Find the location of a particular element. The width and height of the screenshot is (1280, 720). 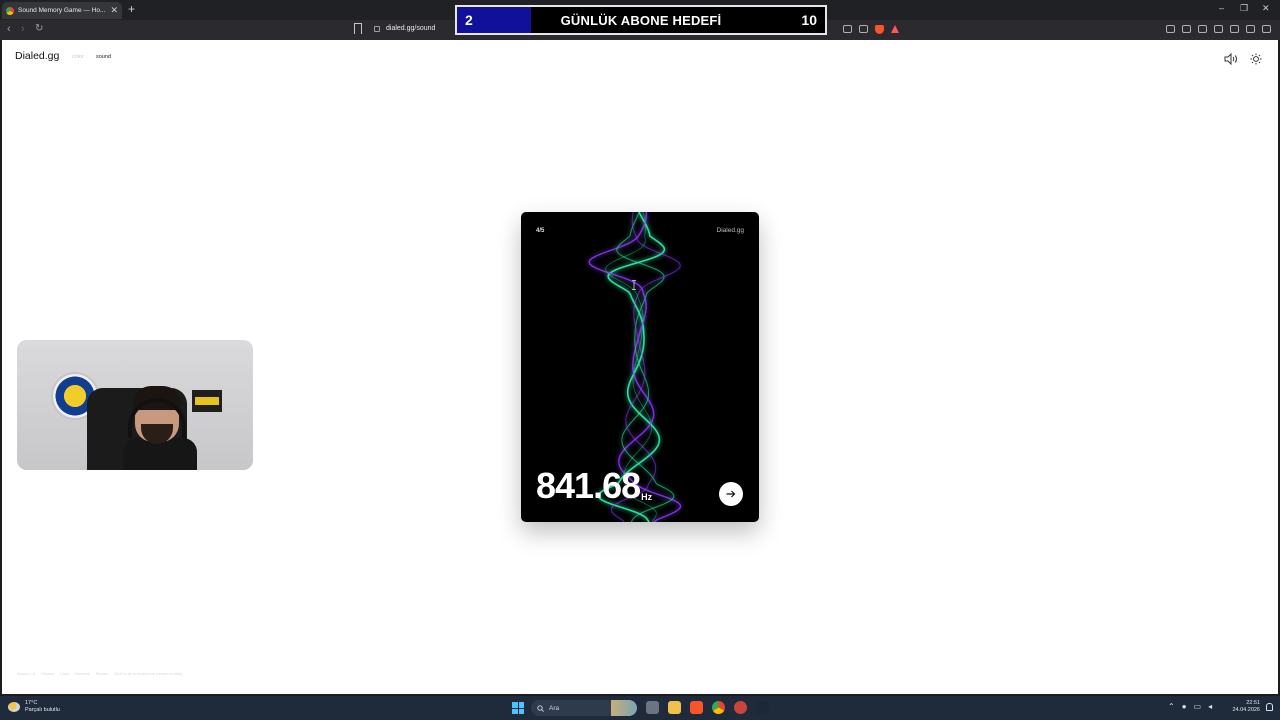

close-window-button: ✕ is located at coordinates (1266, 8).